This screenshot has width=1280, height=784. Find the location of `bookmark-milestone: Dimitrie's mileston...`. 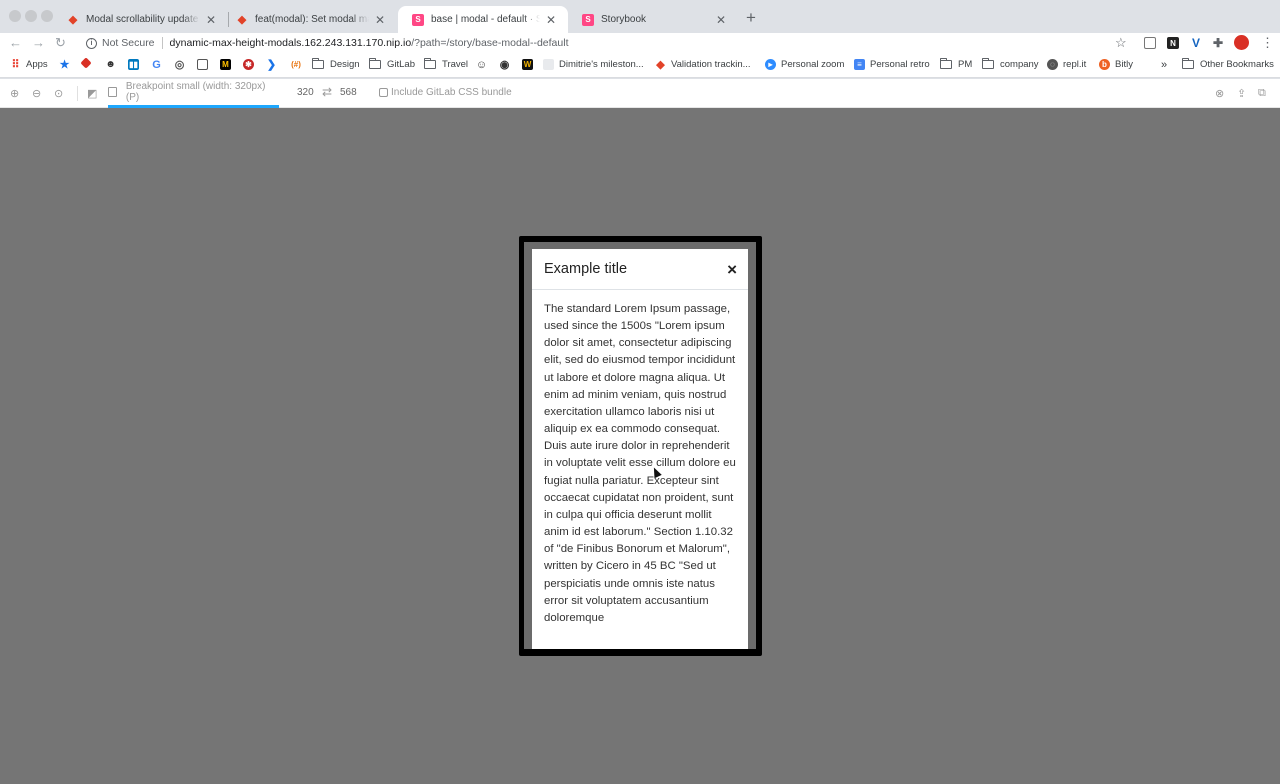

bookmark-milestone: Dimitrie's mileston... is located at coordinates (593, 64).